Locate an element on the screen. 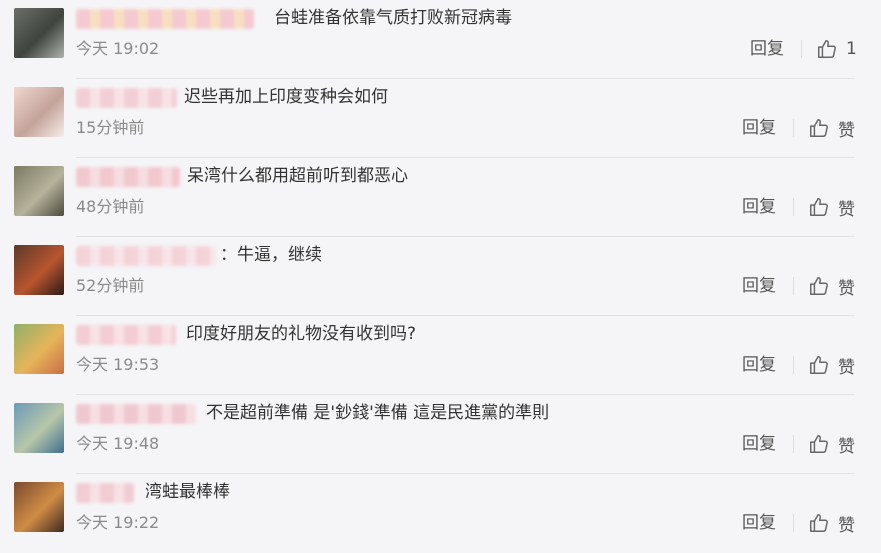 The height and width of the screenshot is (553, 881). like-label: 1 is located at coordinates (851, 49).